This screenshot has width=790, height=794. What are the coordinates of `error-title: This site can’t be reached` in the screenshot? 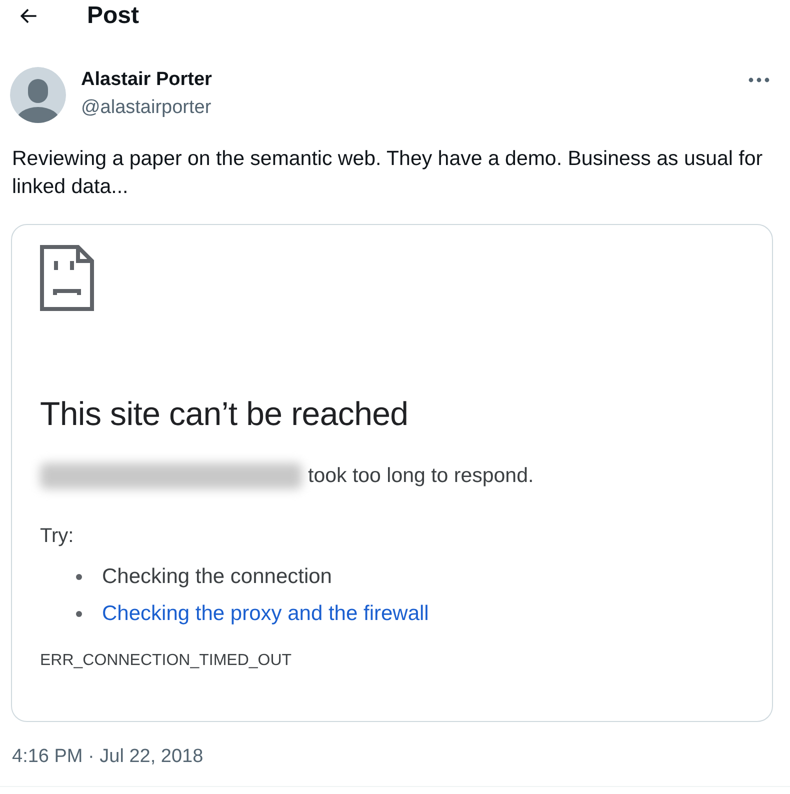 It's located at (225, 414).